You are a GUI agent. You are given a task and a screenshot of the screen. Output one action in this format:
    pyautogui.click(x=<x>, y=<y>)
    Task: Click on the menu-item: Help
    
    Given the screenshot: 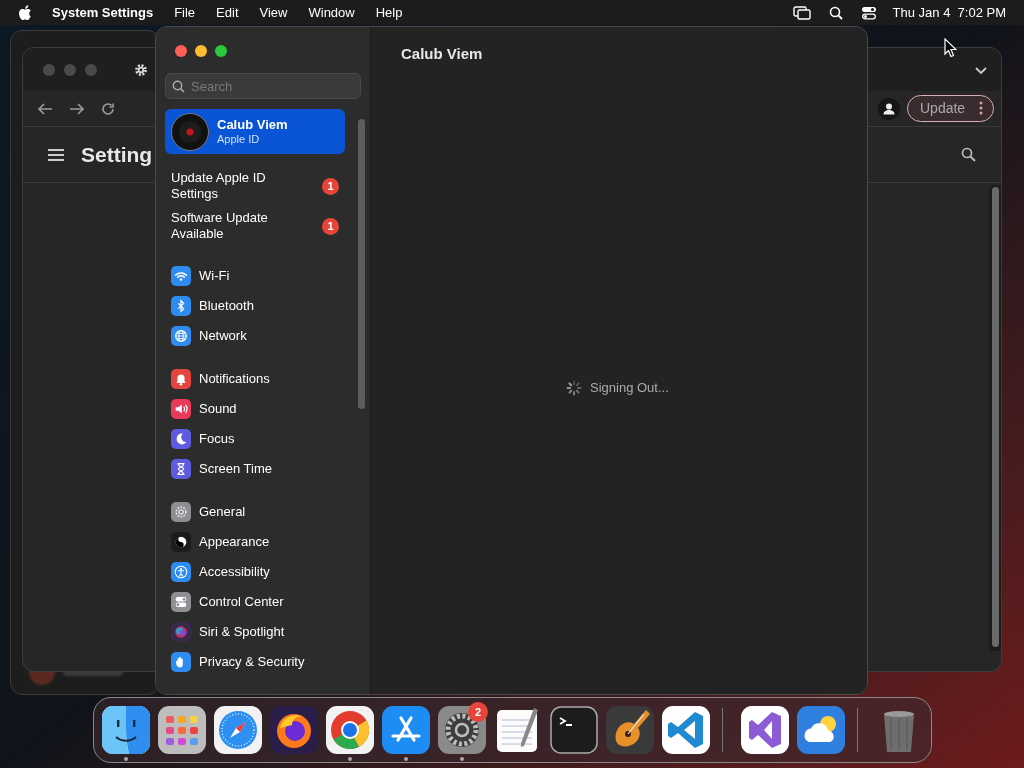 What is the action you would take?
    pyautogui.click(x=389, y=12)
    